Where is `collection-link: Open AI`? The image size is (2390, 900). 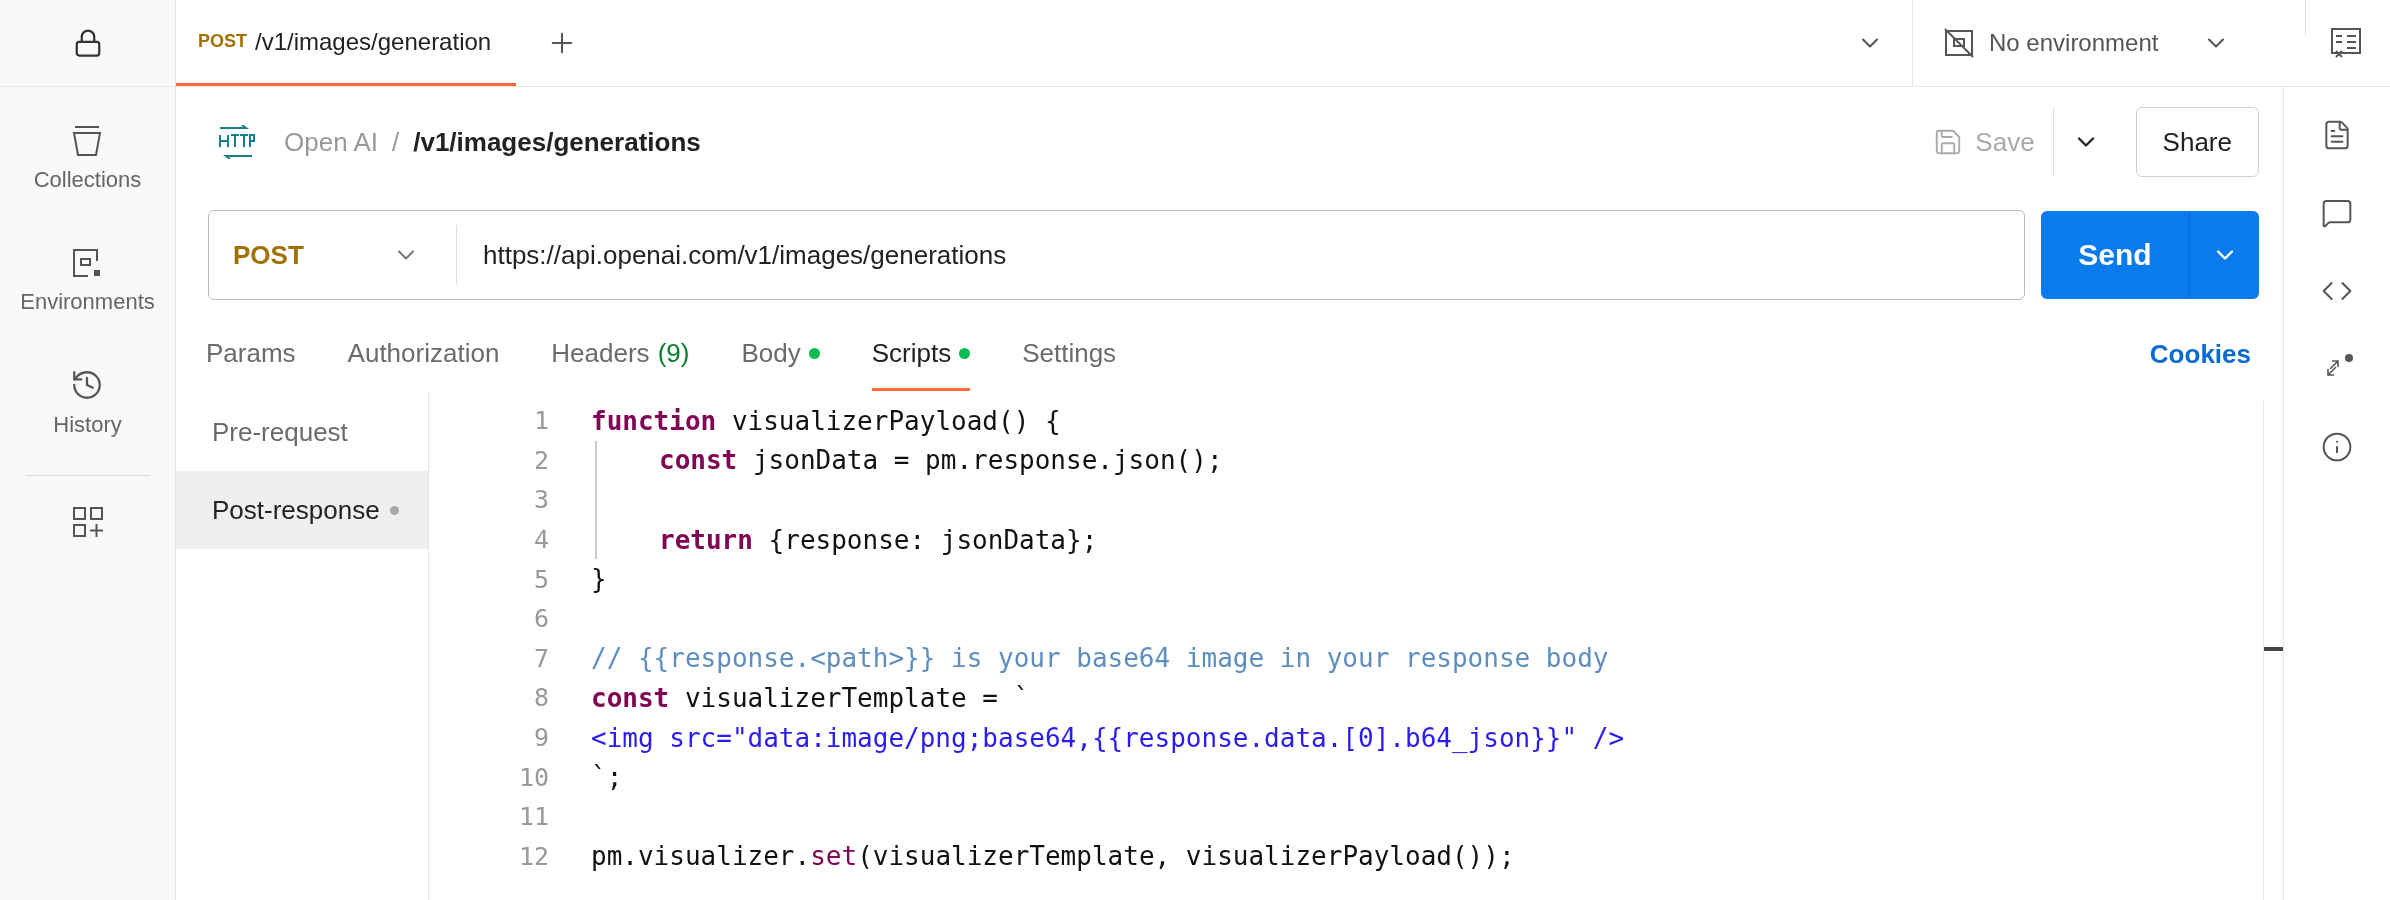 collection-link: Open AI is located at coordinates (331, 142).